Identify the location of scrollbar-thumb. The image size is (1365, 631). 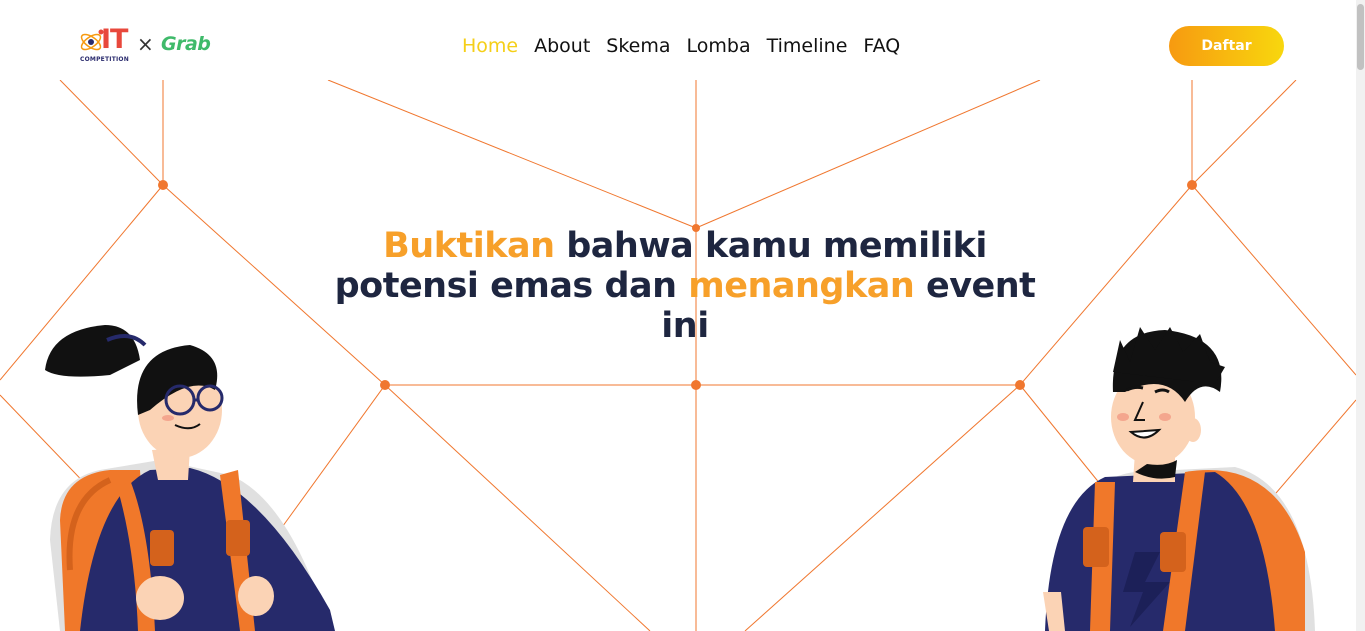
(1360, 37).